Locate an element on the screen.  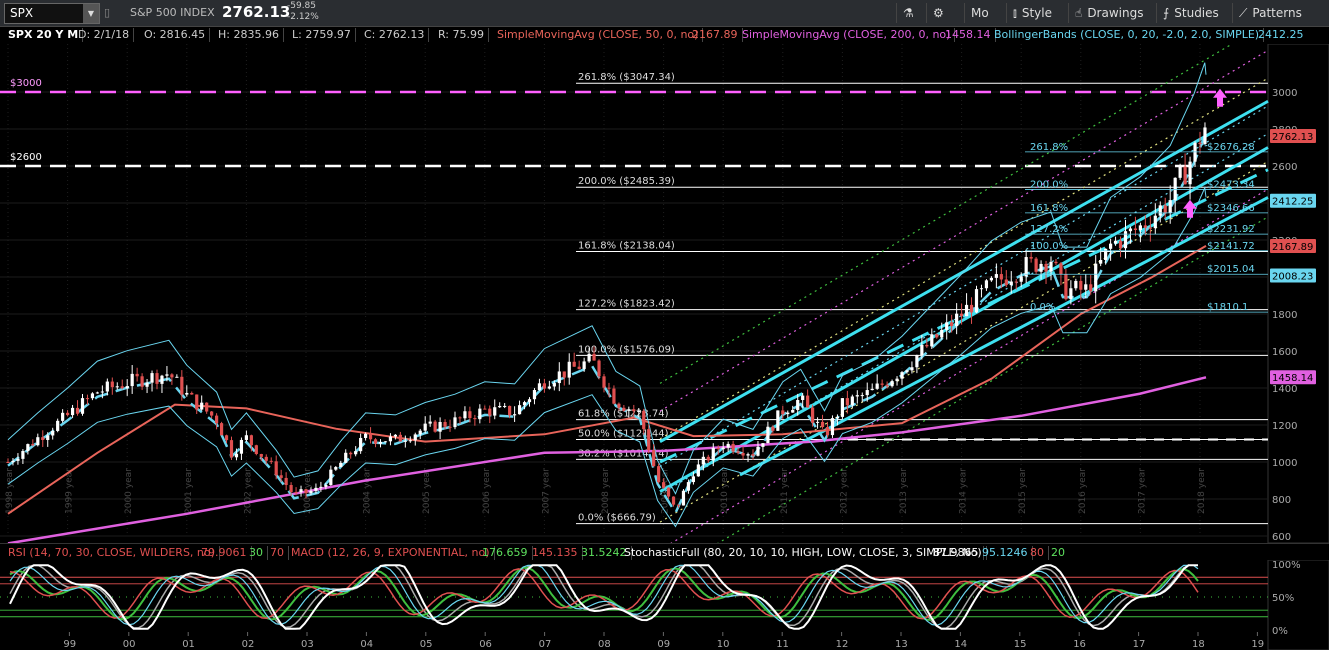
fib-right-label: 200.0% is located at coordinates (1049, 184).